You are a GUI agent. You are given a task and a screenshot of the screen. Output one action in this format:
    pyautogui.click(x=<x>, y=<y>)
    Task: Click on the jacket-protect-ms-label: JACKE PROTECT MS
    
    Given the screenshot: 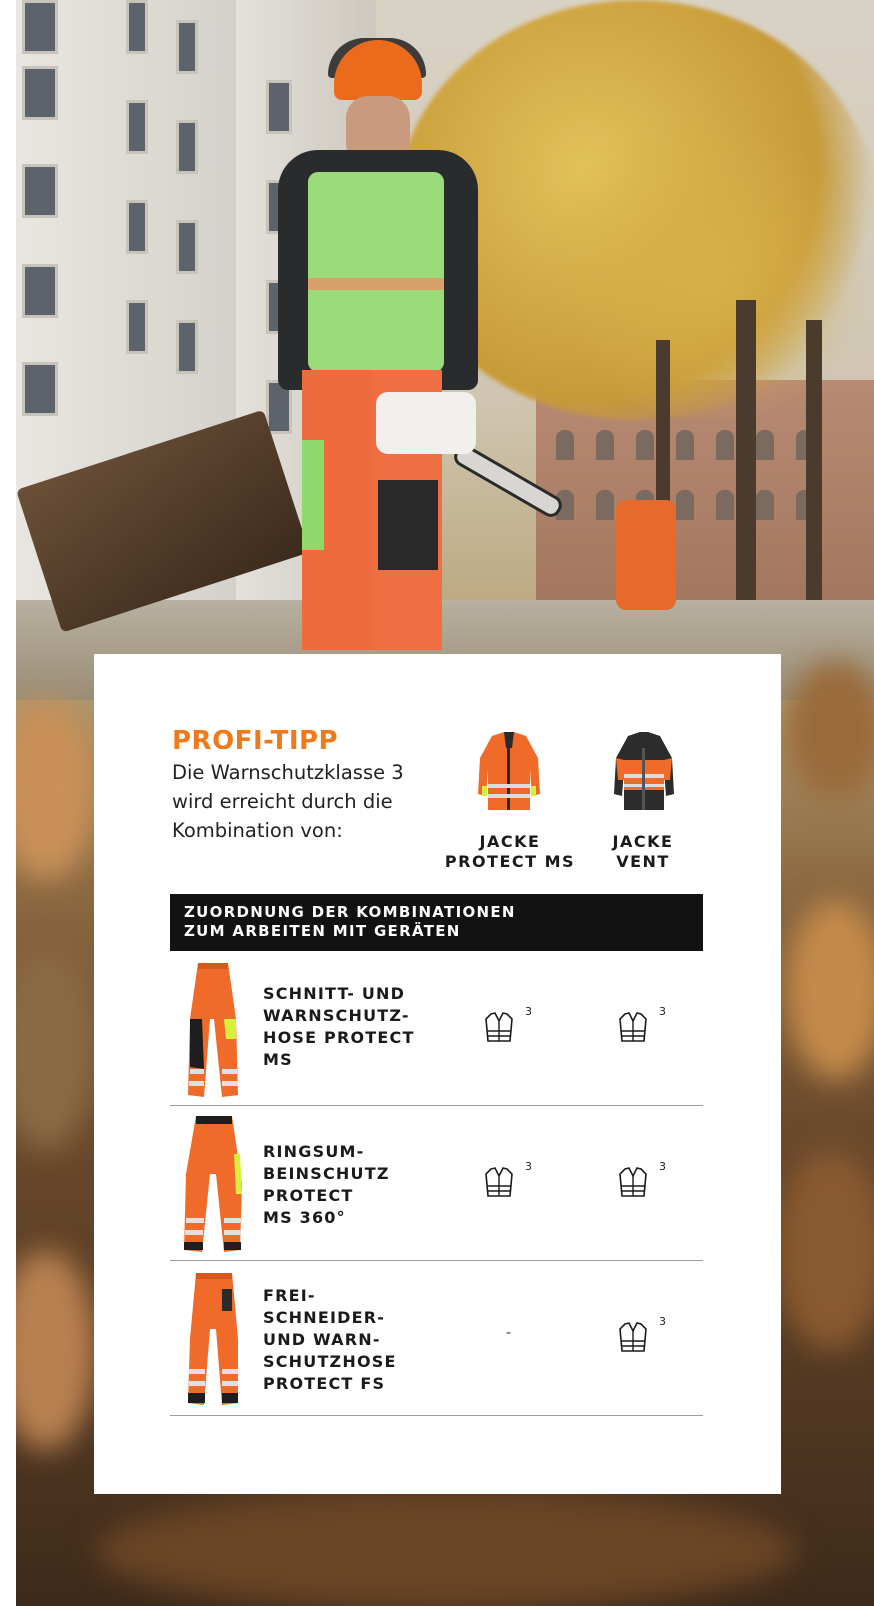 What is the action you would take?
    pyautogui.click(x=510, y=851)
    